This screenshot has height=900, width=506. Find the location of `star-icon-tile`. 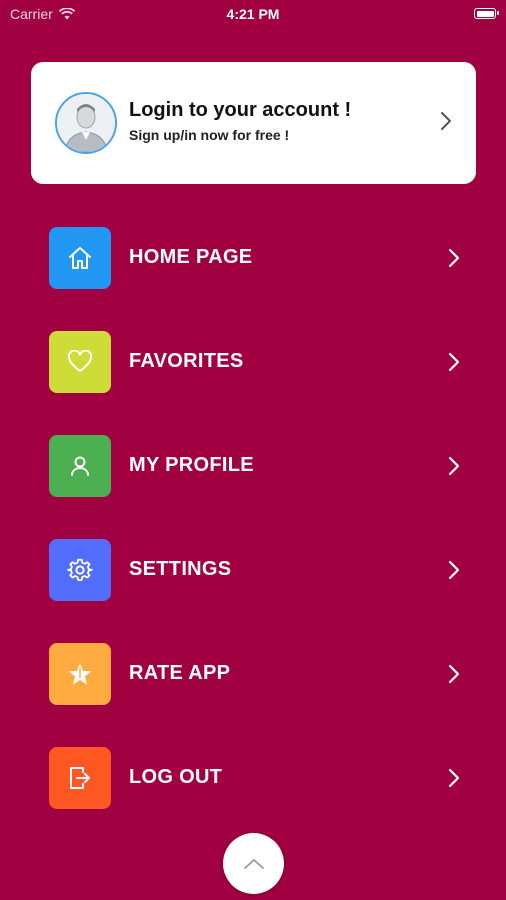

star-icon-tile is located at coordinates (80, 674).